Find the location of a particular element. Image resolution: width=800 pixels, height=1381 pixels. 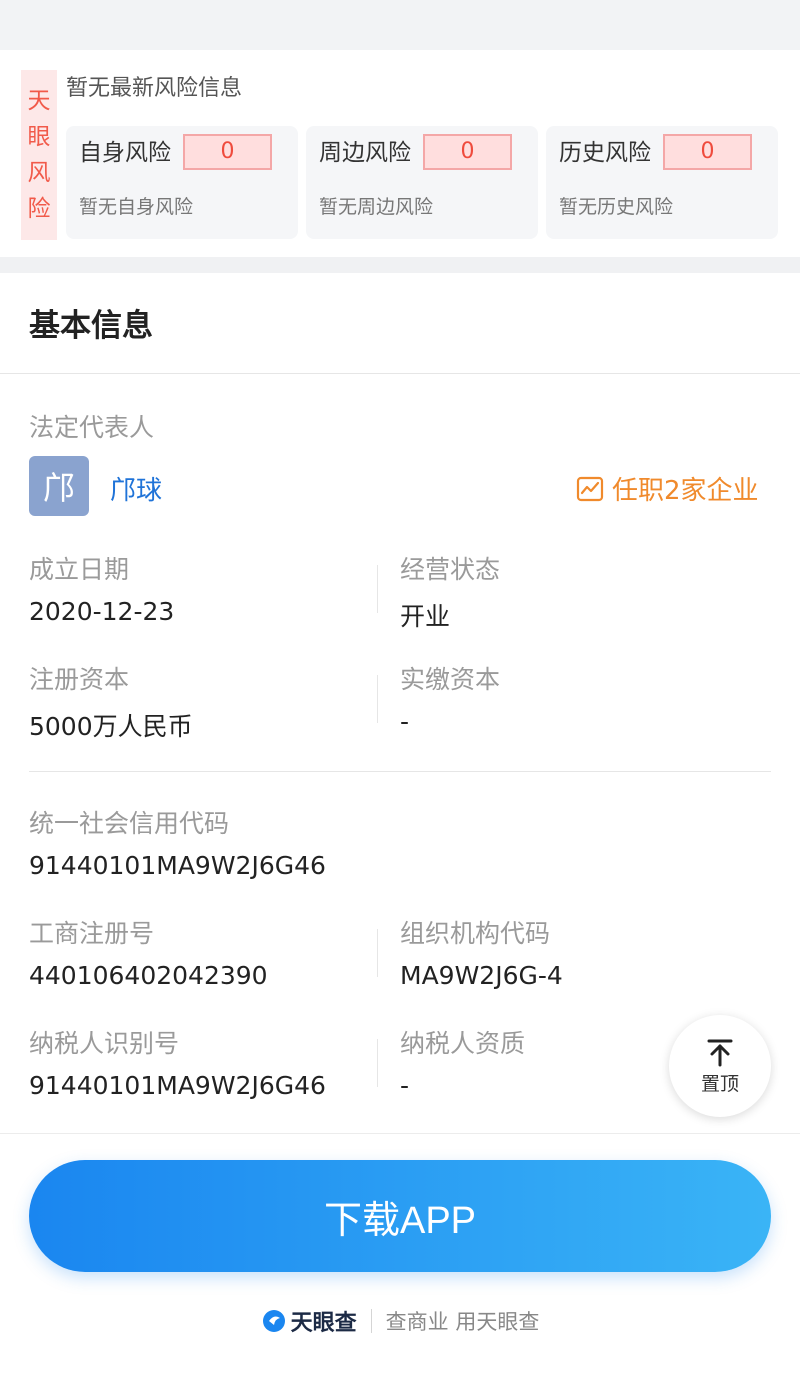

legal-rep-name-link: 邝球 is located at coordinates (136, 488).